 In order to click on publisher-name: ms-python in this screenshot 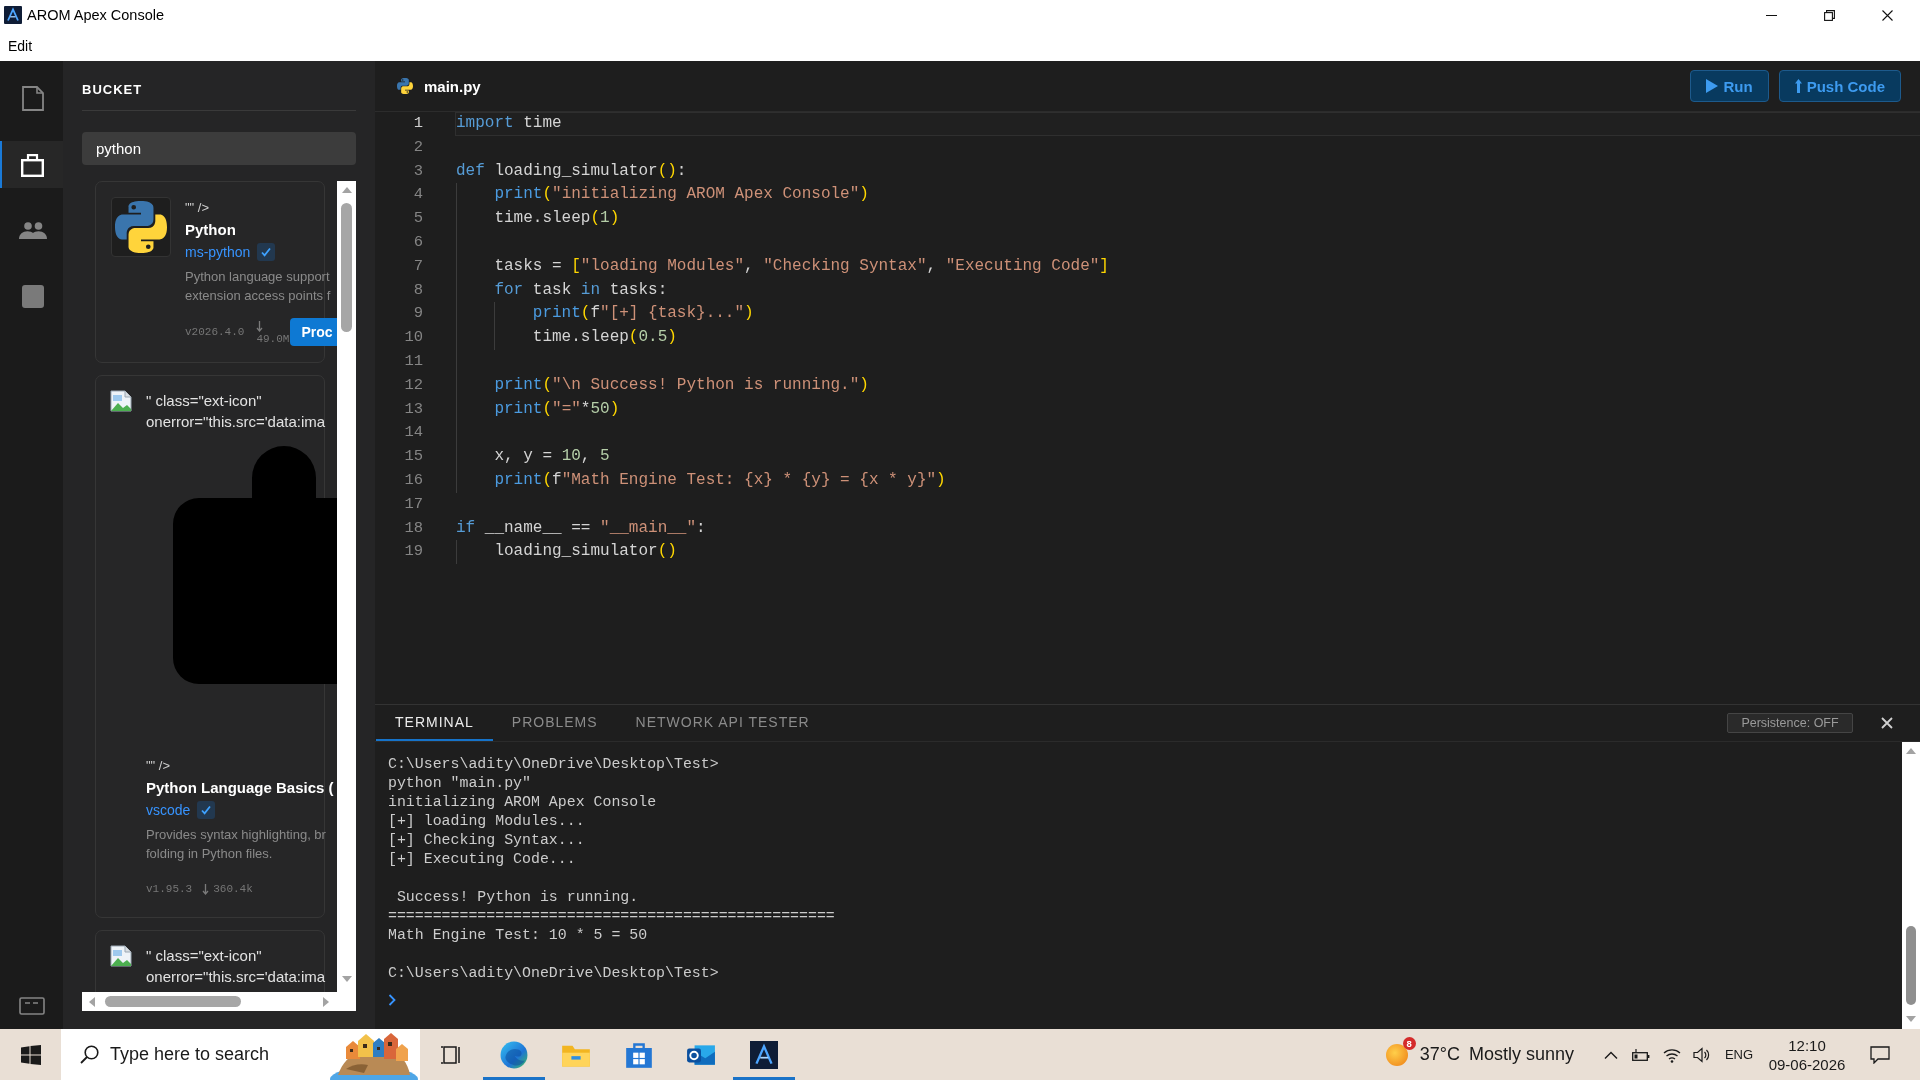, I will do `click(218, 252)`.